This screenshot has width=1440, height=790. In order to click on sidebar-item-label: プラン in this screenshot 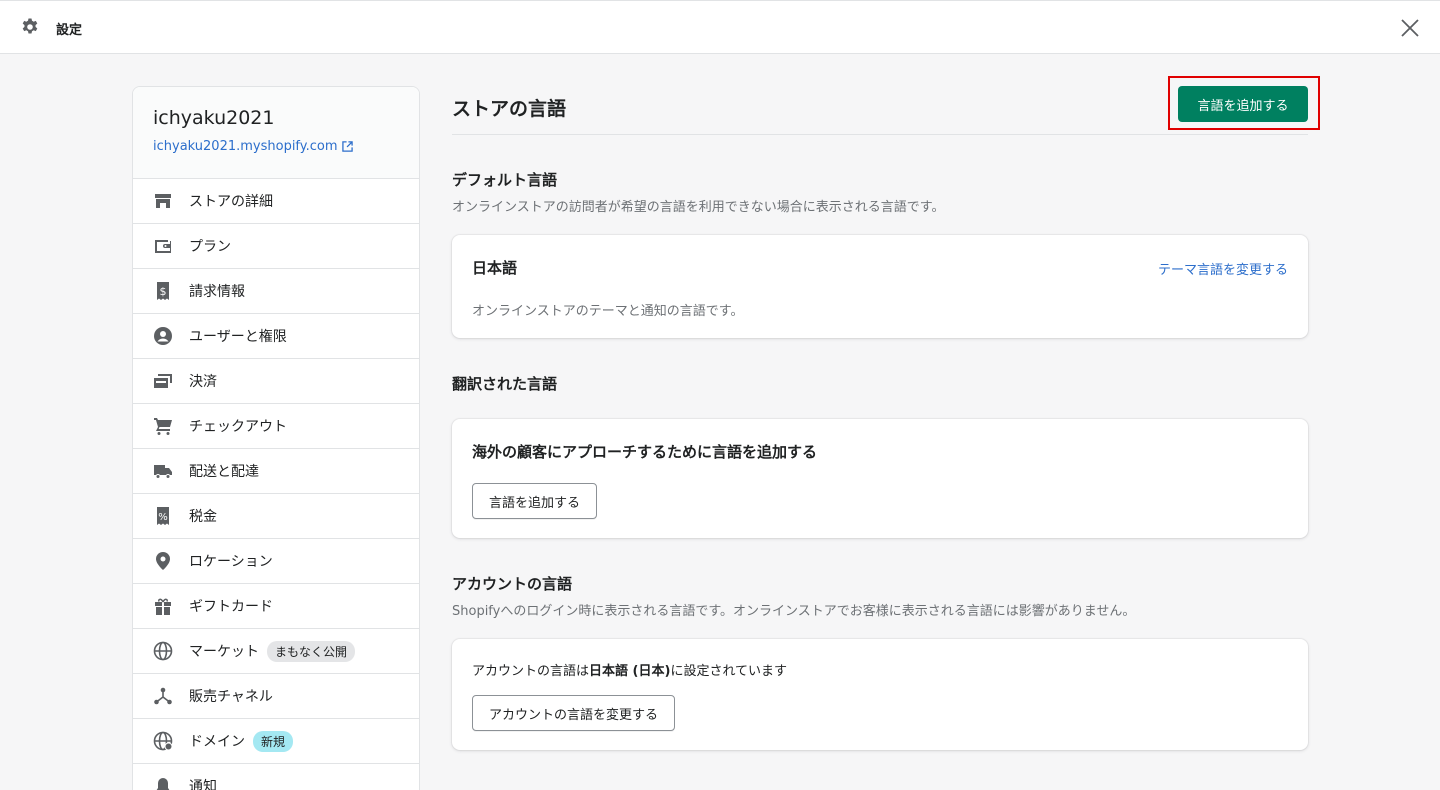, I will do `click(210, 247)`.